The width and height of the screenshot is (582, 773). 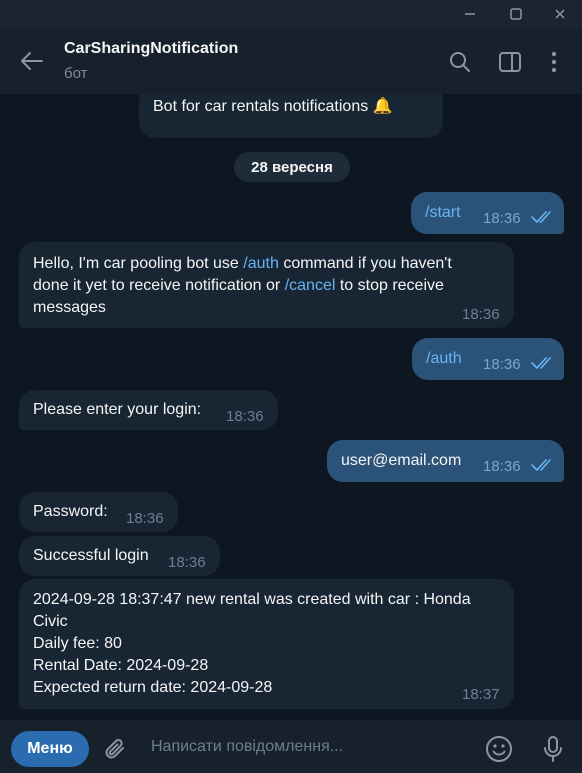 I want to click on incoming-message: Please enter your login: 18:36, so click(x=148, y=410).